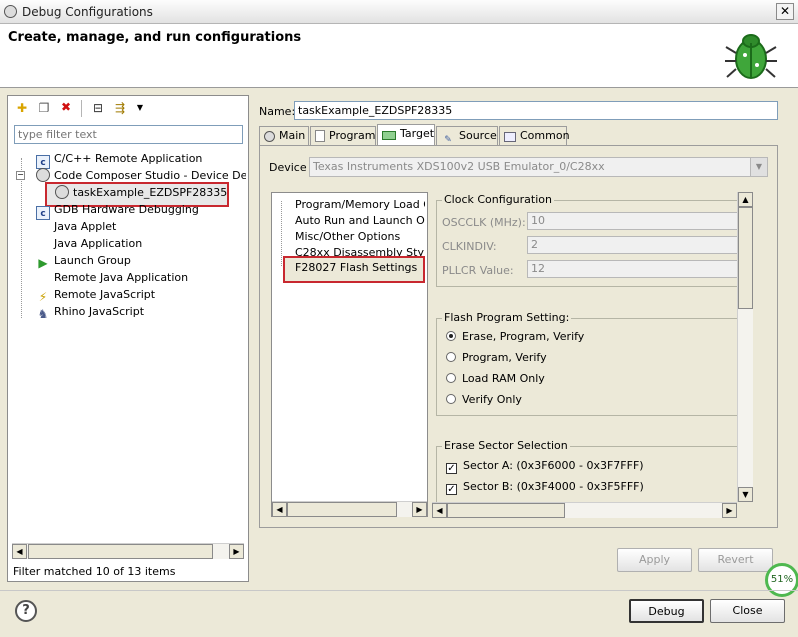 The height and width of the screenshot is (637, 798). Describe the element at coordinates (666, 611) in the screenshot. I see `debug-button: Debug` at that location.